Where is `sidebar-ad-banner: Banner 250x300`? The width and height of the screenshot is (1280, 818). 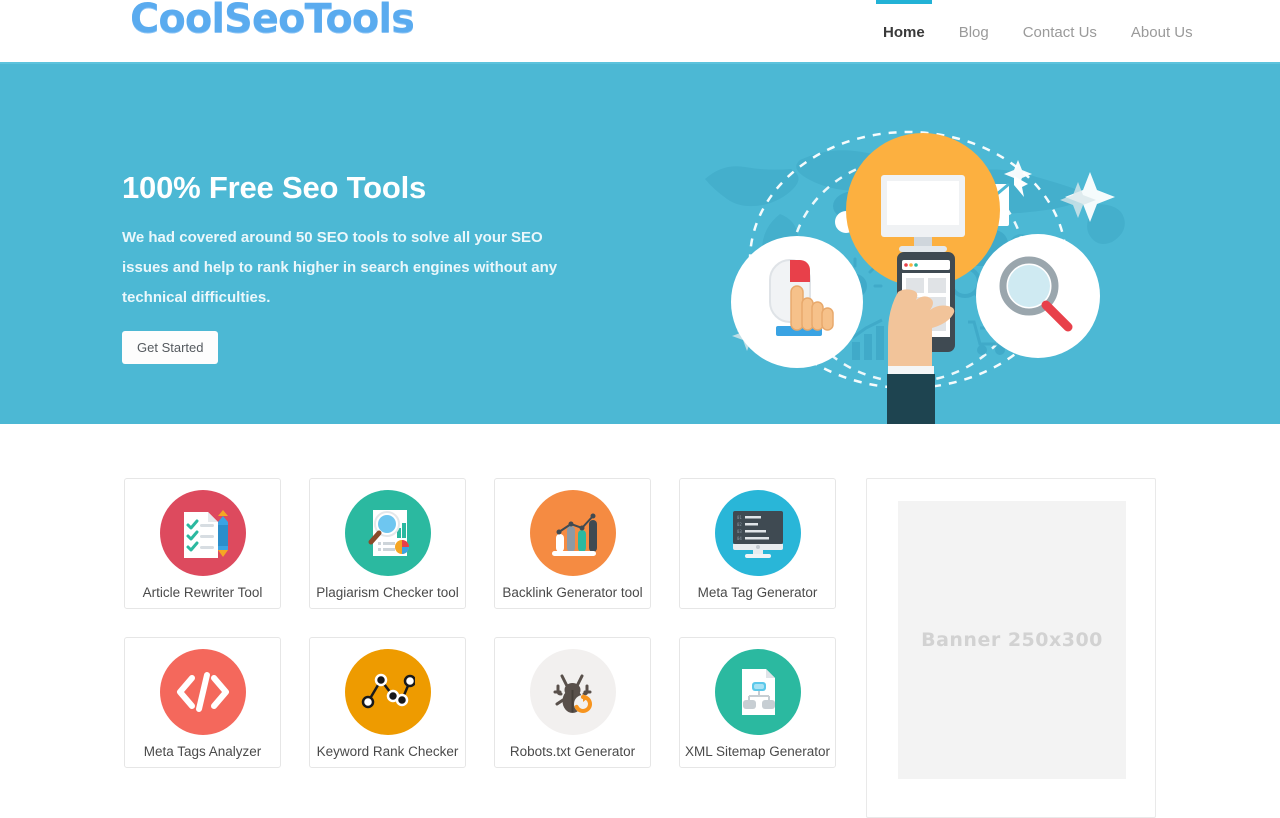 sidebar-ad-banner: Banner 250x300 is located at coordinates (1011, 648).